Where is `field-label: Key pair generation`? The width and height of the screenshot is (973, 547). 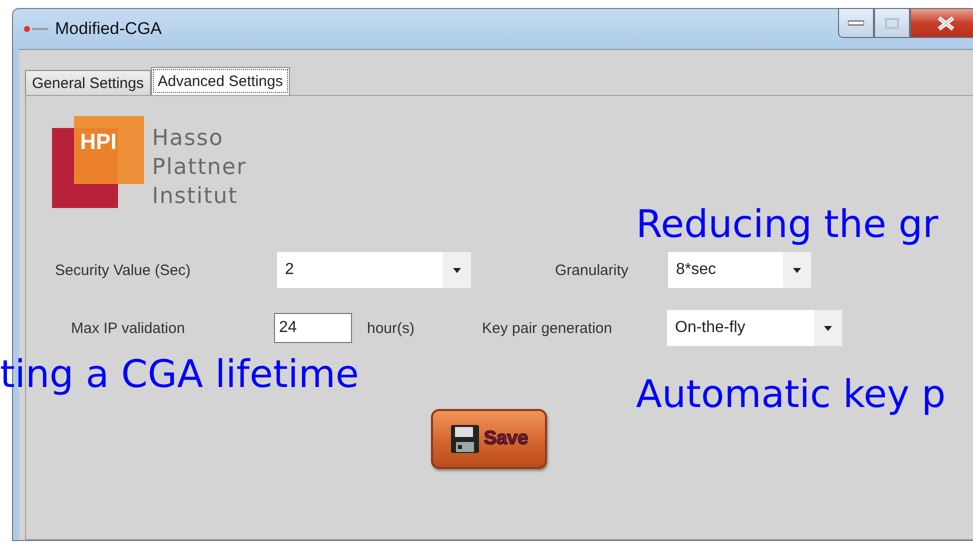
field-label: Key pair generation is located at coordinates (548, 328).